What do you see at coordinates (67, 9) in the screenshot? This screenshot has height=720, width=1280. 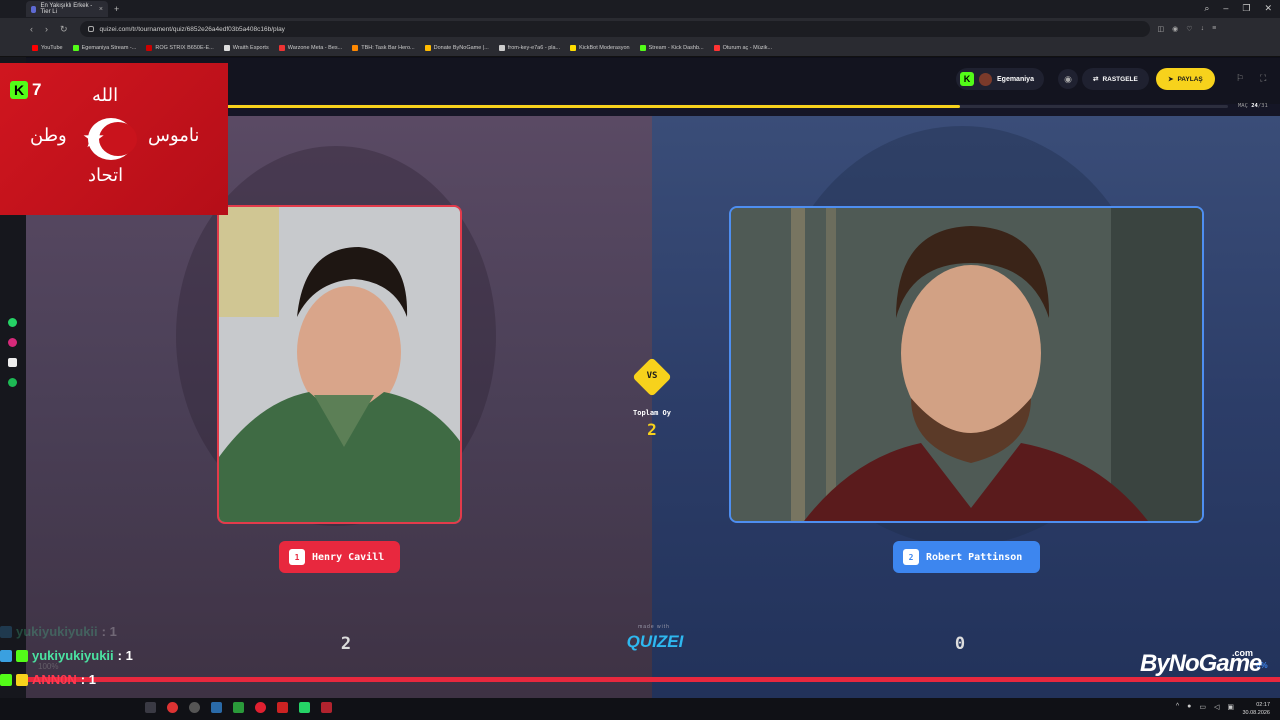 I see `browser-tab: En Yakışıklı Erkek - Tier Li ×` at bounding box center [67, 9].